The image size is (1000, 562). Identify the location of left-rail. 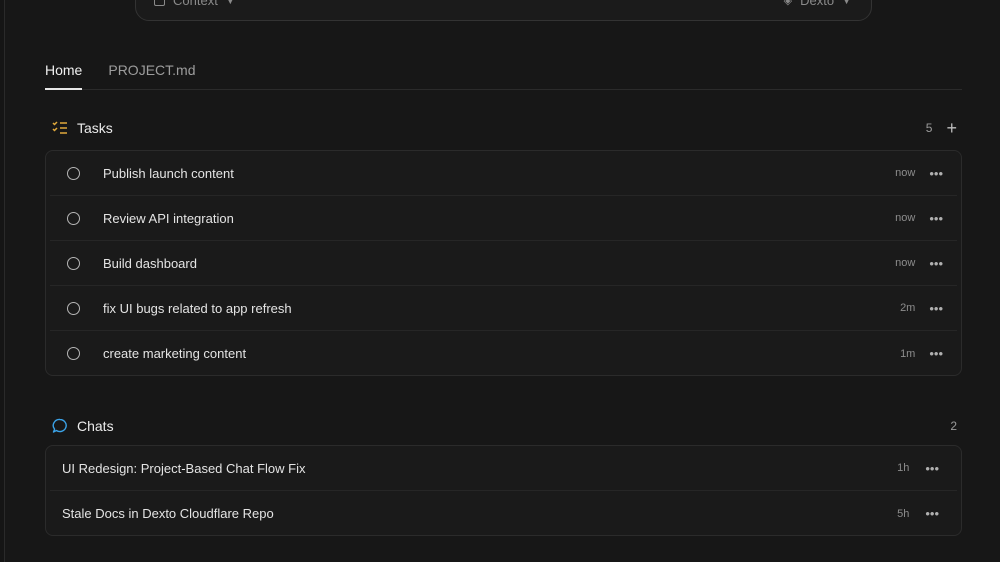
(2, 281).